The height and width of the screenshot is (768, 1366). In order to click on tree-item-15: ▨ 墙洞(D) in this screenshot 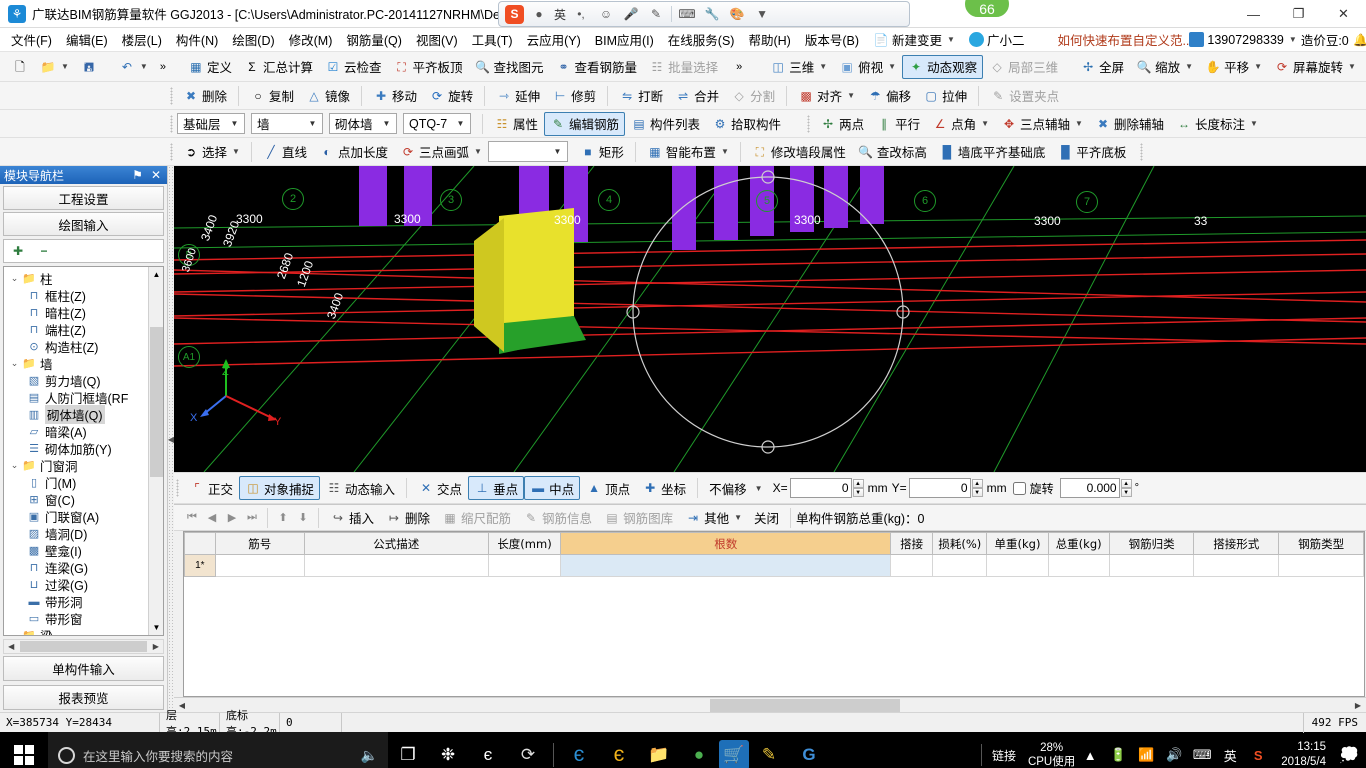, I will do `click(83, 533)`.